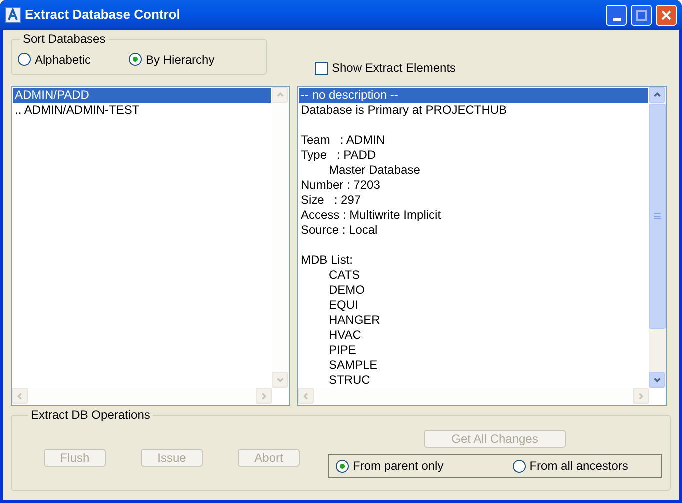 This screenshot has width=682, height=503. Describe the element at coordinates (341, 185) in the screenshot. I see `description-line: Number : 7203` at that location.